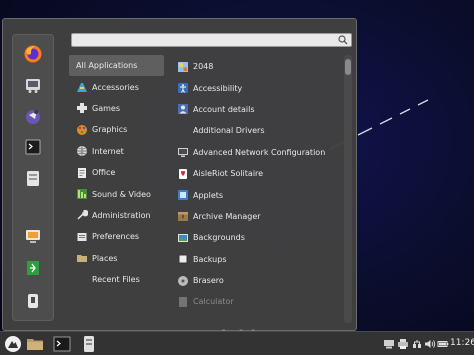  Describe the element at coordinates (256, 280) in the screenshot. I see `app-brasero: Brasero` at that location.